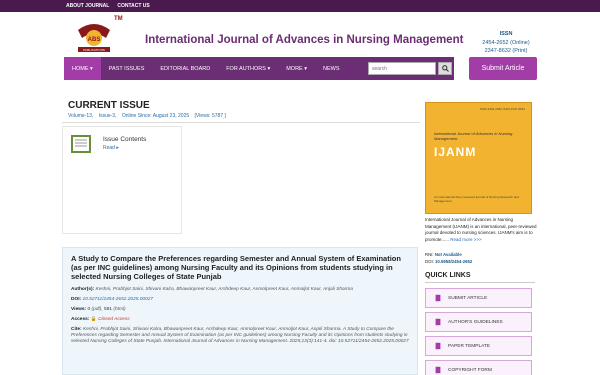 The image size is (600, 375). I want to click on nav-for-authors: FOR AUTHORS ▾, so click(248, 68).